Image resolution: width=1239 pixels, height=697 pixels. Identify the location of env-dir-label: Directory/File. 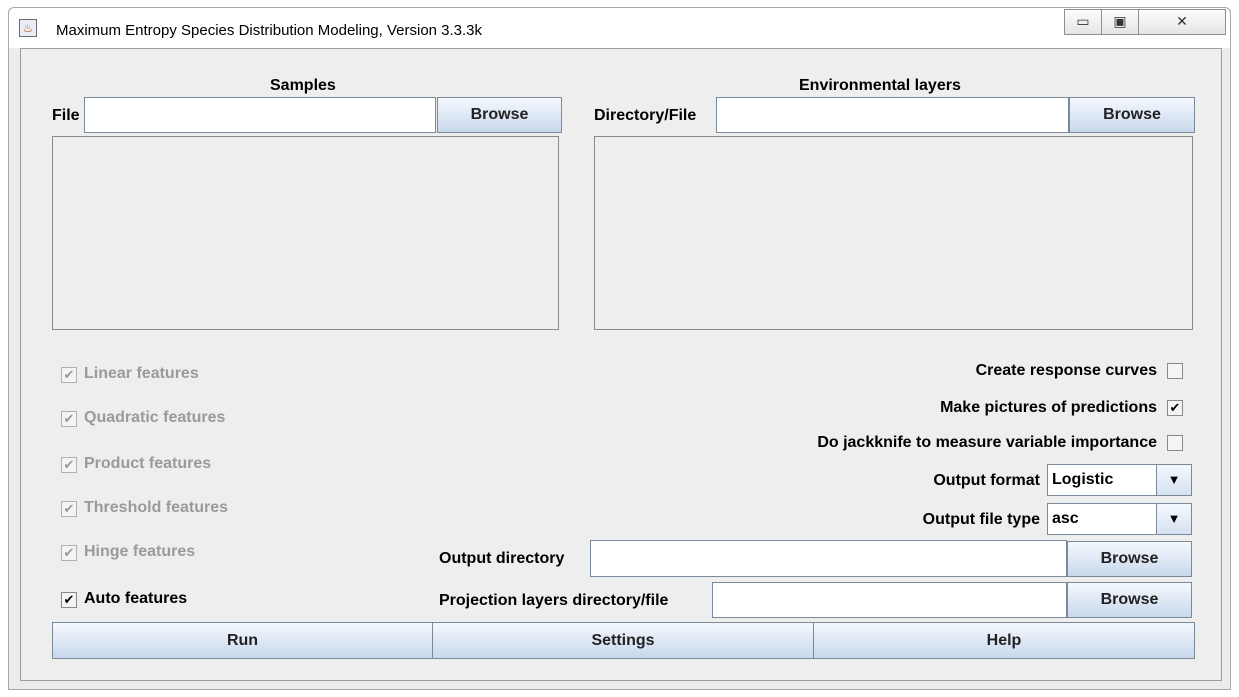
(645, 115).